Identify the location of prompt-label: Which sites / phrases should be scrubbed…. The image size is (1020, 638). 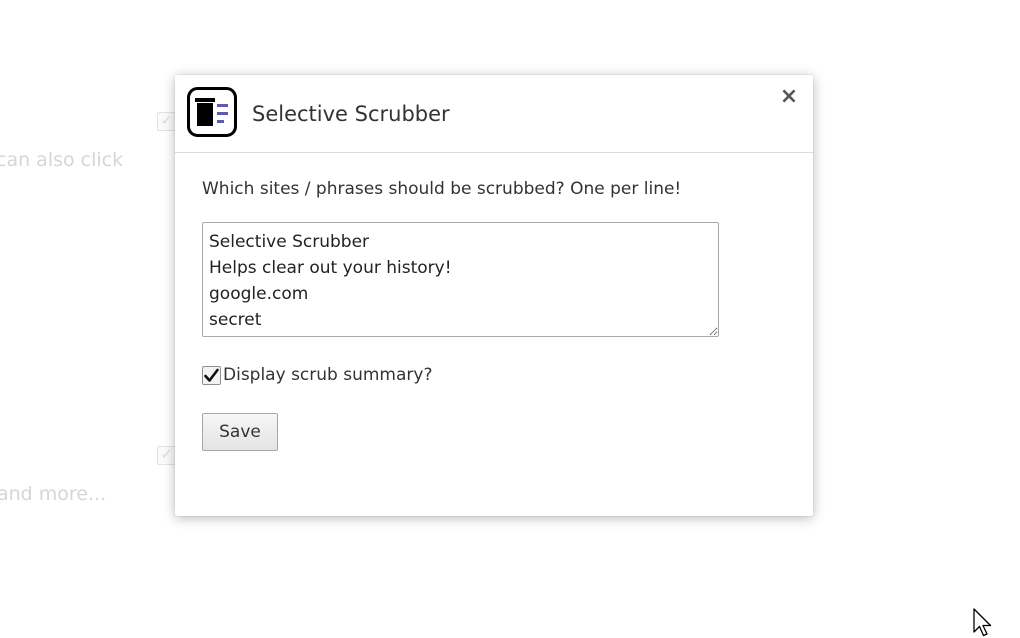
(442, 189).